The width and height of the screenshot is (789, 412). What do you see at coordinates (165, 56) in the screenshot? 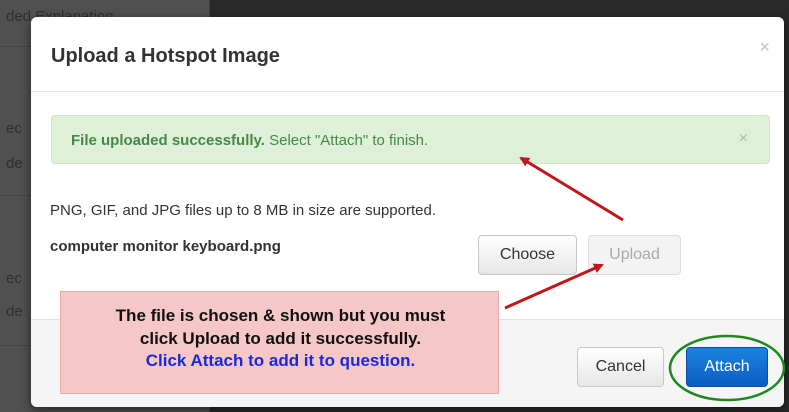
I see `dialog-title: Upload a Hotspot Image` at bounding box center [165, 56].